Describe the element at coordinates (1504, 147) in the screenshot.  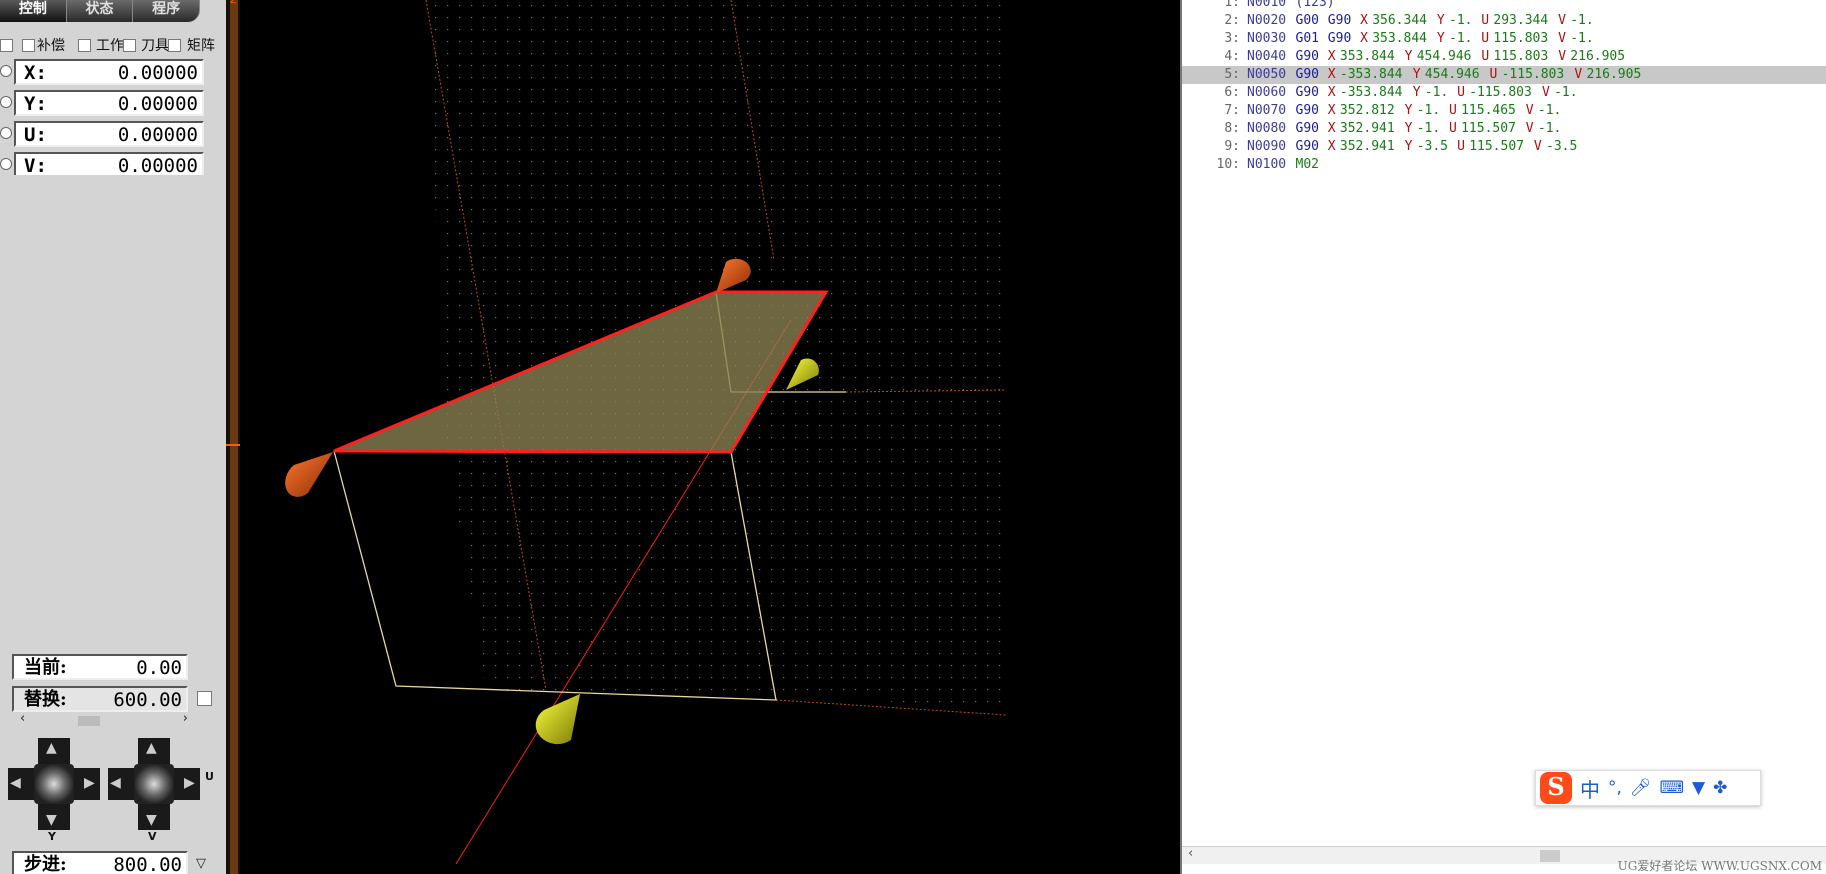
I see `program-line: 9: N0090 G90 X 352.941 Y -3.5 U 115.507 V -3.5` at that location.